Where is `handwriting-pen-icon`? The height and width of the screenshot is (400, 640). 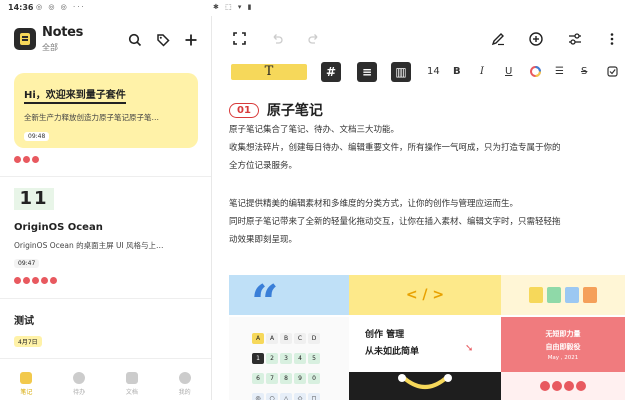 handwriting-pen-icon is located at coordinates (498, 41).